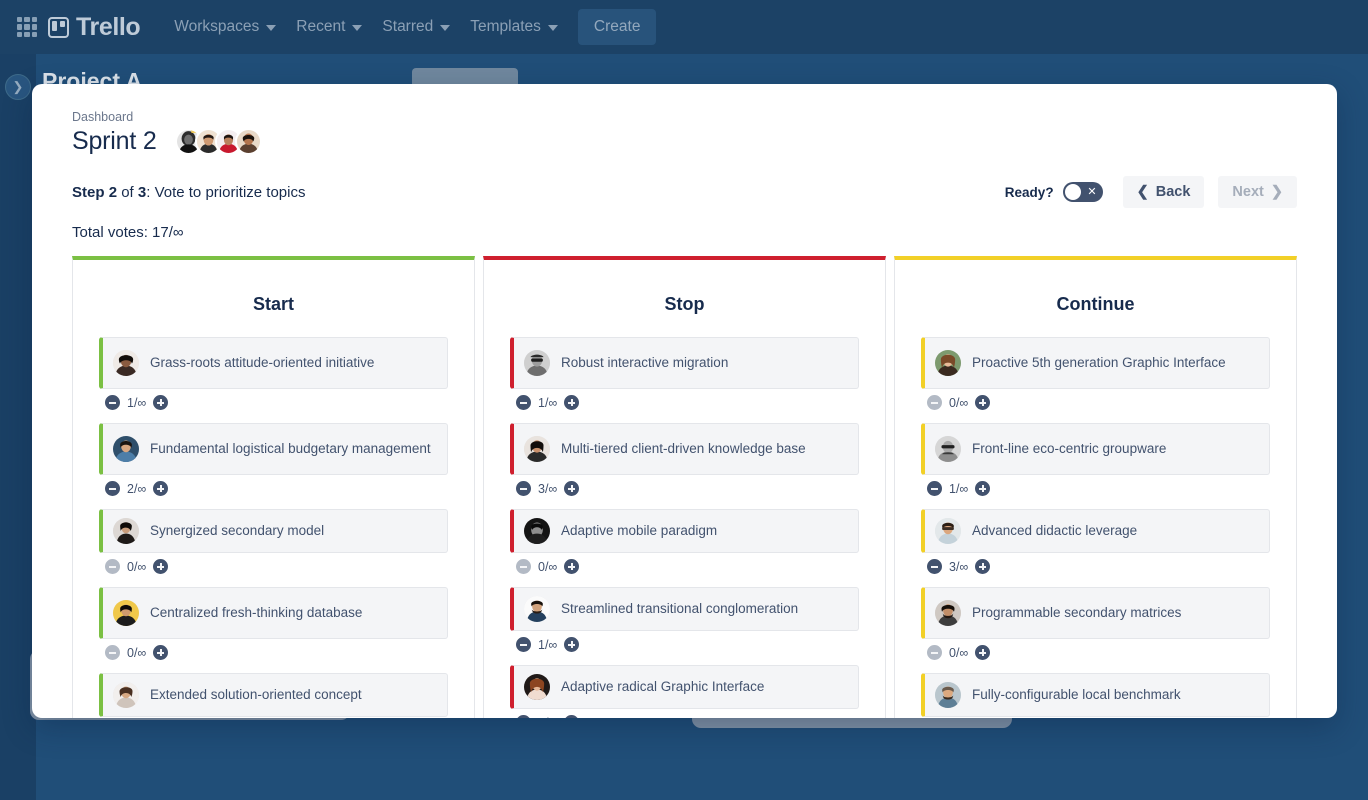 Image resolution: width=1368 pixels, height=800 pixels. Describe the element at coordinates (1257, 192) in the screenshot. I see `next-button: Next ❯` at that location.